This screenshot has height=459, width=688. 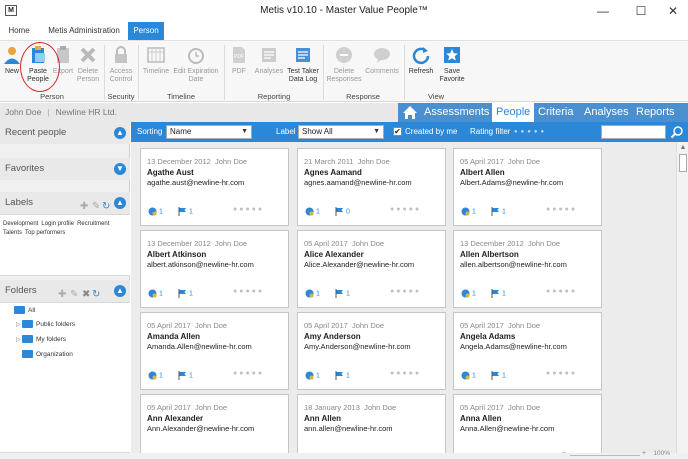 What do you see at coordinates (344, 64) in the screenshot?
I see `delete-responses-button: Delete Responses` at bounding box center [344, 64].